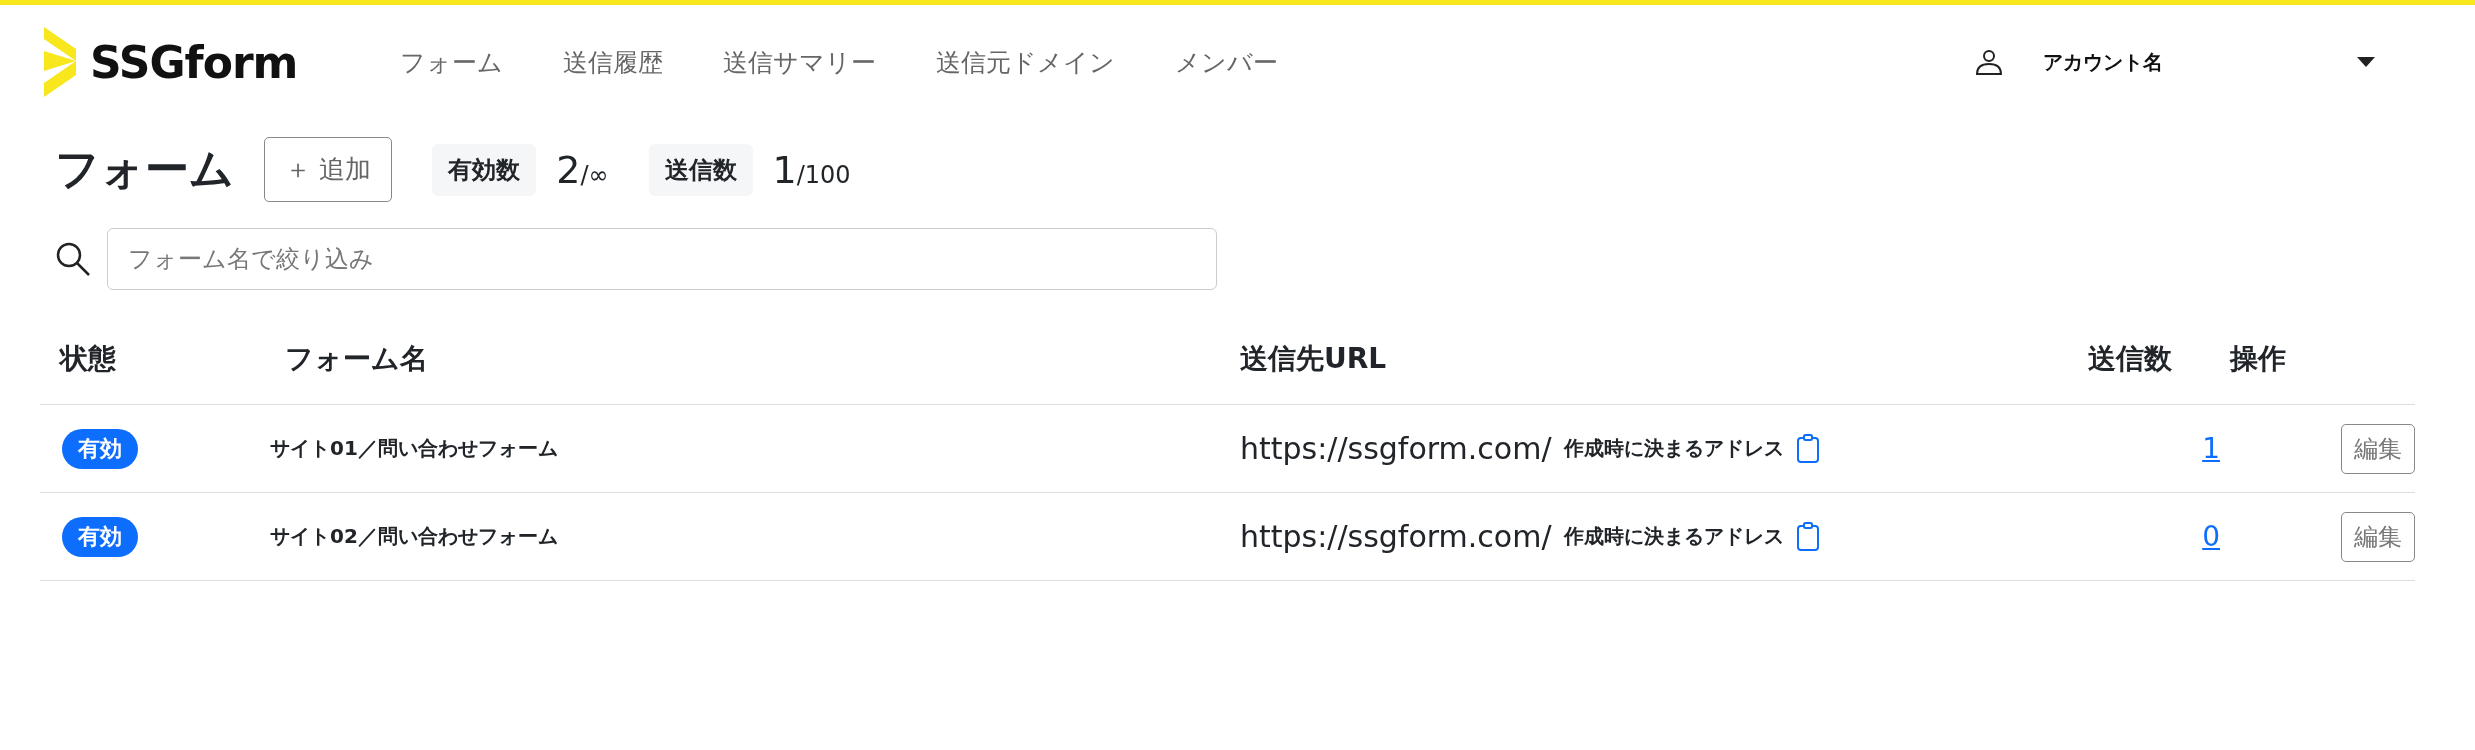  What do you see at coordinates (594, 174) in the screenshot?
I see `stat-limit: /∞` at bounding box center [594, 174].